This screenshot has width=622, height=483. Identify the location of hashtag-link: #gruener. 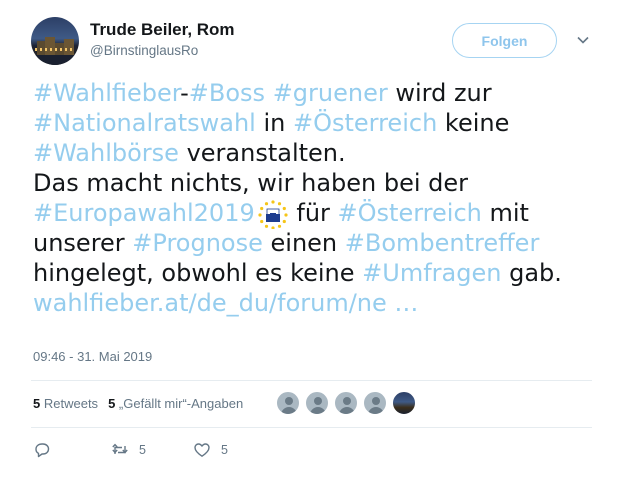
(330, 93).